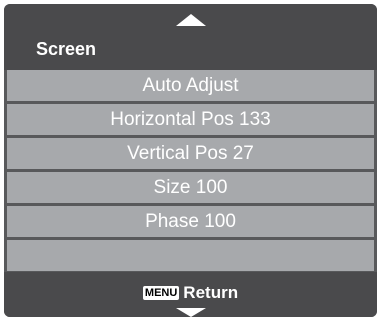 The image size is (381, 321). What do you see at coordinates (191, 20) in the screenshot?
I see `triangle-up-icon` at bounding box center [191, 20].